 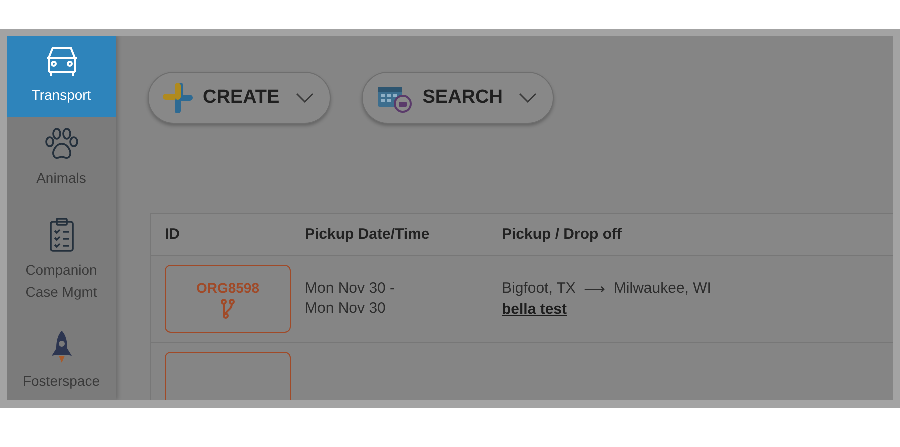 What do you see at coordinates (62, 144) in the screenshot?
I see `paw-icon` at bounding box center [62, 144].